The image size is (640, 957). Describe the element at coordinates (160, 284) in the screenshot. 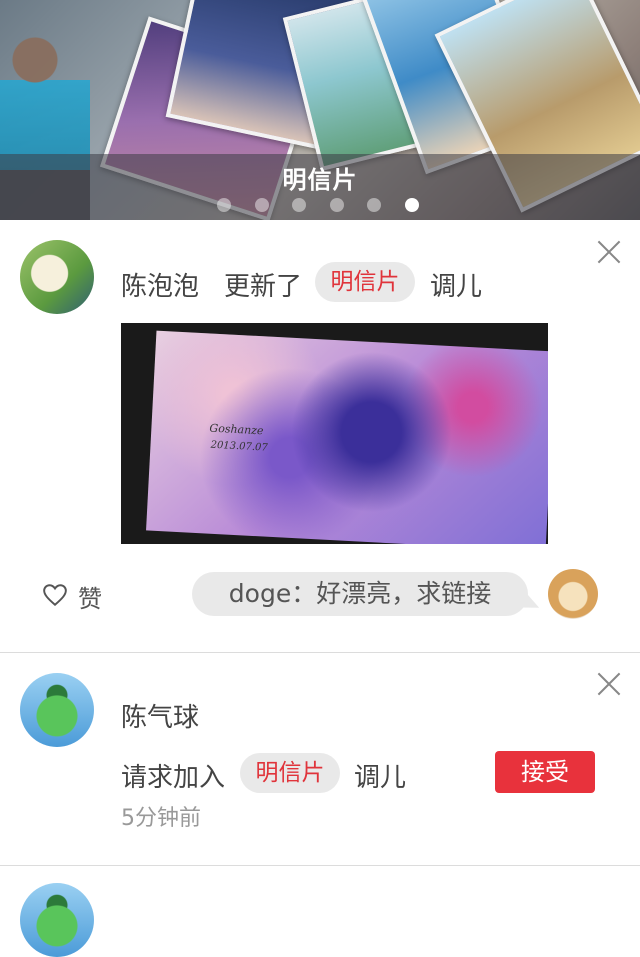

I see `user-name: 陈泡泡` at that location.